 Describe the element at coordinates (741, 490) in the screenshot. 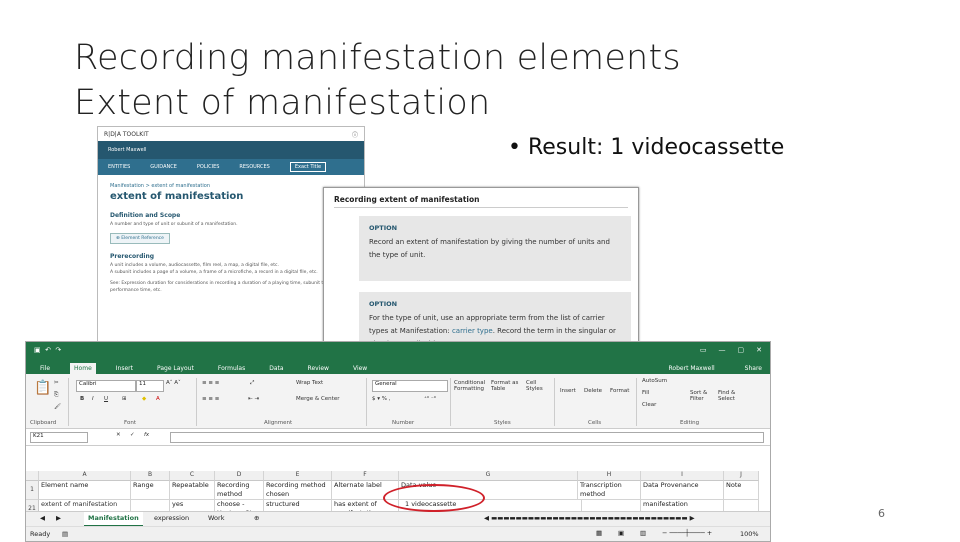

I see `header-cell: Note` at that location.